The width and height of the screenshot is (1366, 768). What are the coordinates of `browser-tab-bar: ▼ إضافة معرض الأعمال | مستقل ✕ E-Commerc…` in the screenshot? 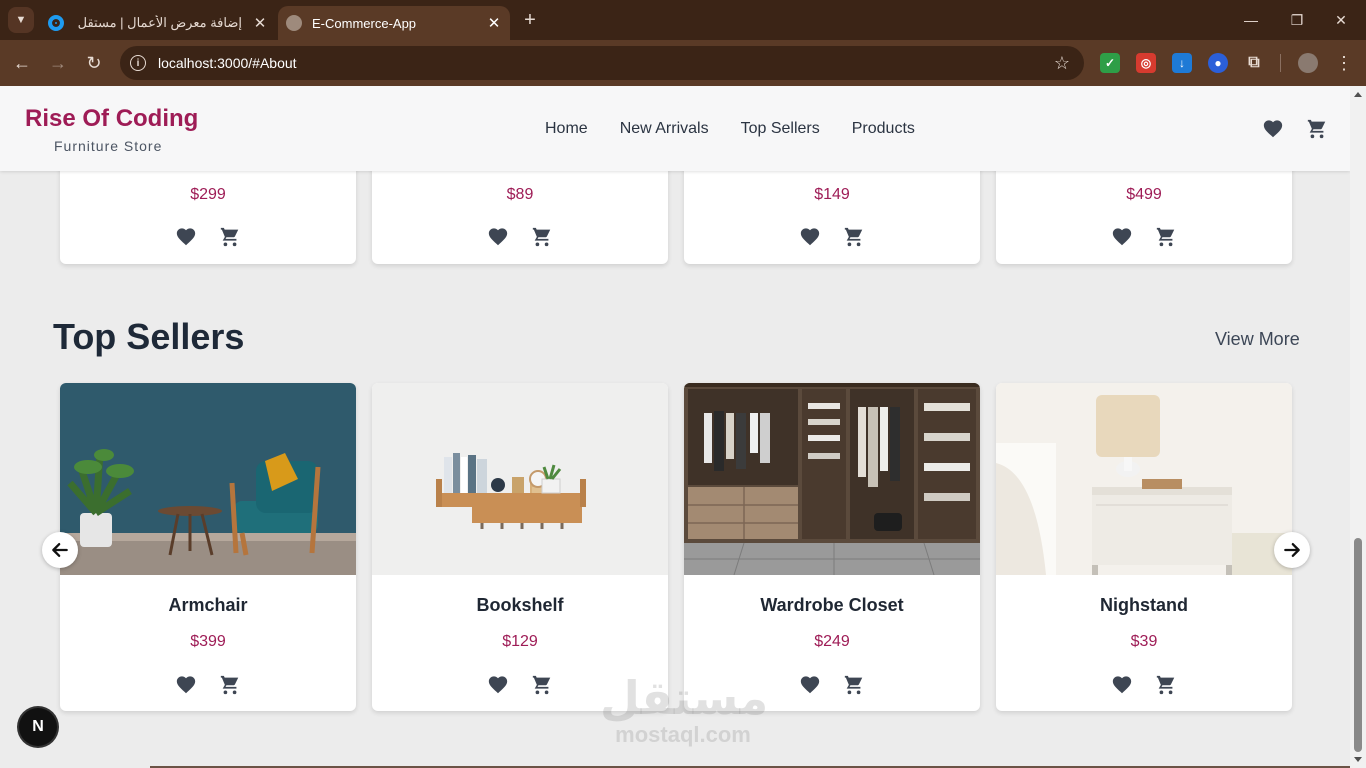 It's located at (683, 20).